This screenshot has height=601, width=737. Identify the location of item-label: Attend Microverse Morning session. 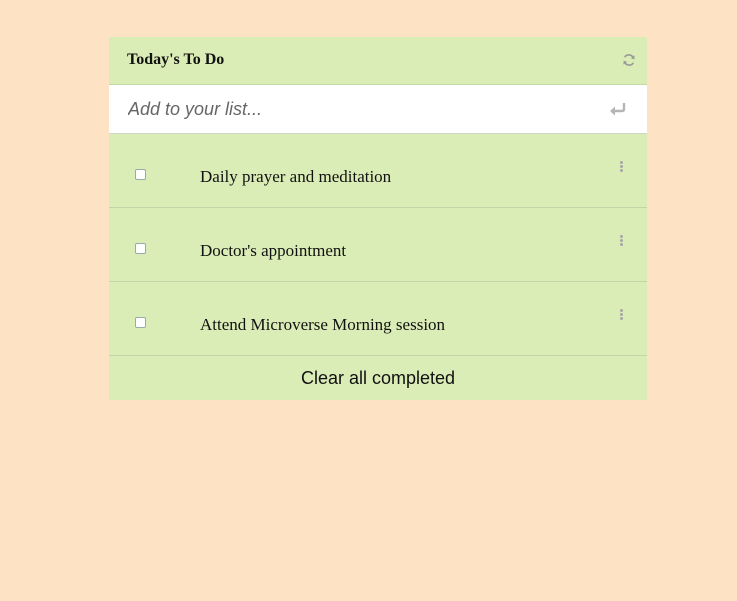
(323, 324).